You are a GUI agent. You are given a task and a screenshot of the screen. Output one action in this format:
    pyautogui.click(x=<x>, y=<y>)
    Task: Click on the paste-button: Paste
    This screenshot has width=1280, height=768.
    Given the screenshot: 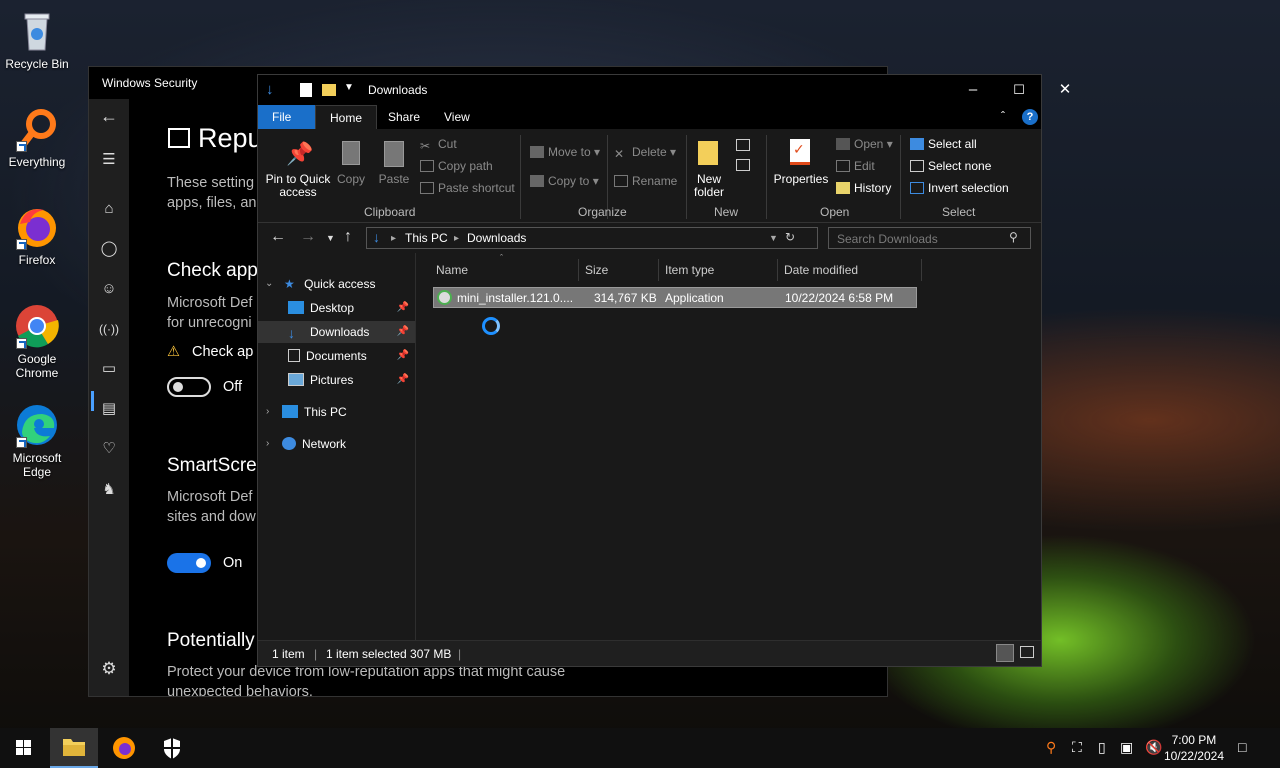 What is the action you would take?
    pyautogui.click(x=394, y=179)
    